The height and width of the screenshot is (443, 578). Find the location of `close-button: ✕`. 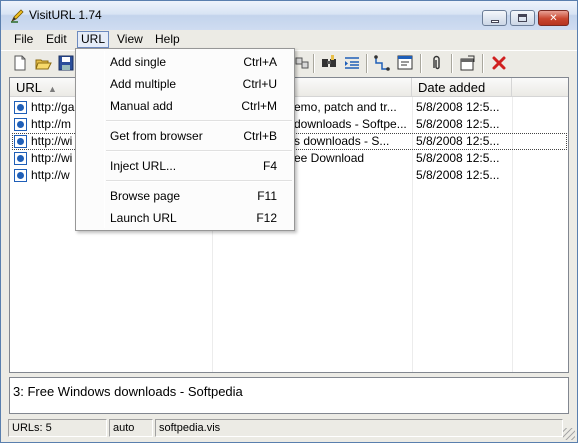

close-button: ✕ is located at coordinates (553, 18).